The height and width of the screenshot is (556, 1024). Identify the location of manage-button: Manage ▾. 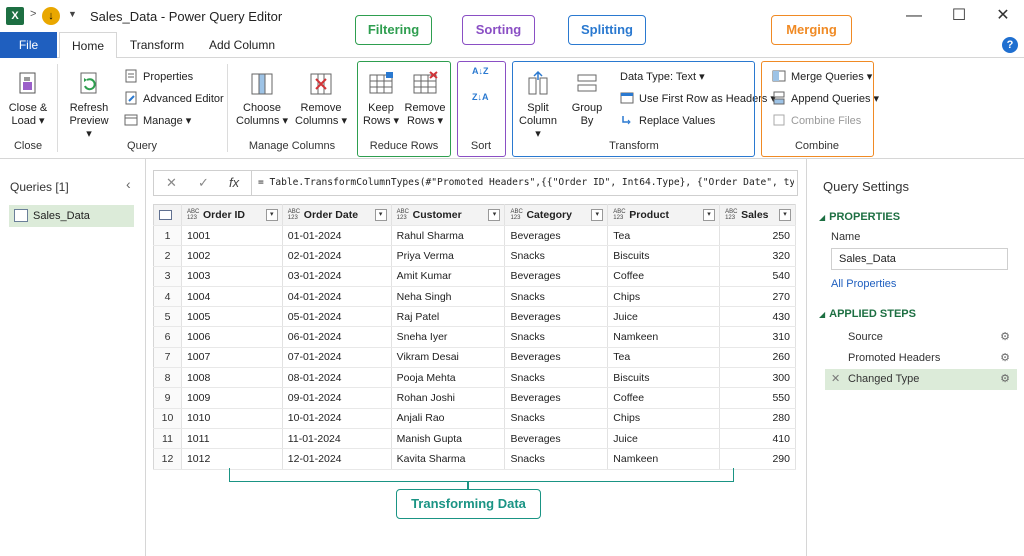
(157, 121).